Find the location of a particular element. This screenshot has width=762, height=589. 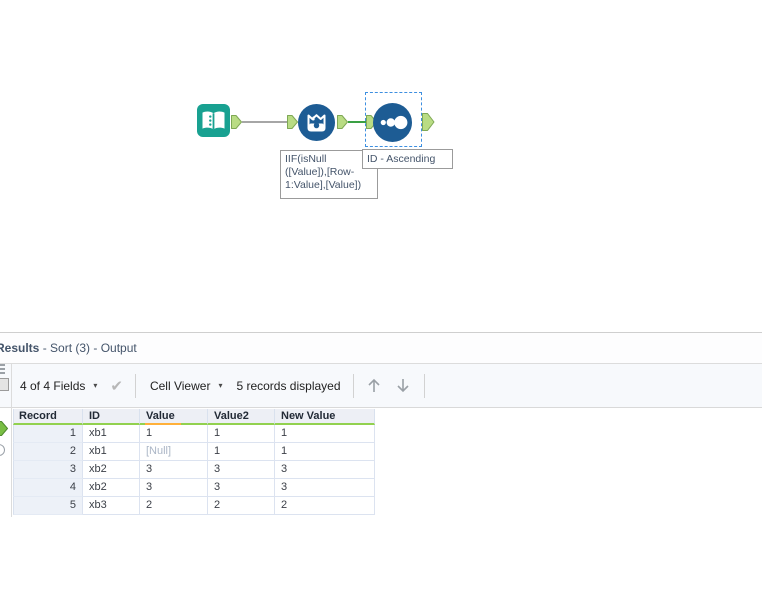

column-header-value: Value is located at coordinates (174, 417).